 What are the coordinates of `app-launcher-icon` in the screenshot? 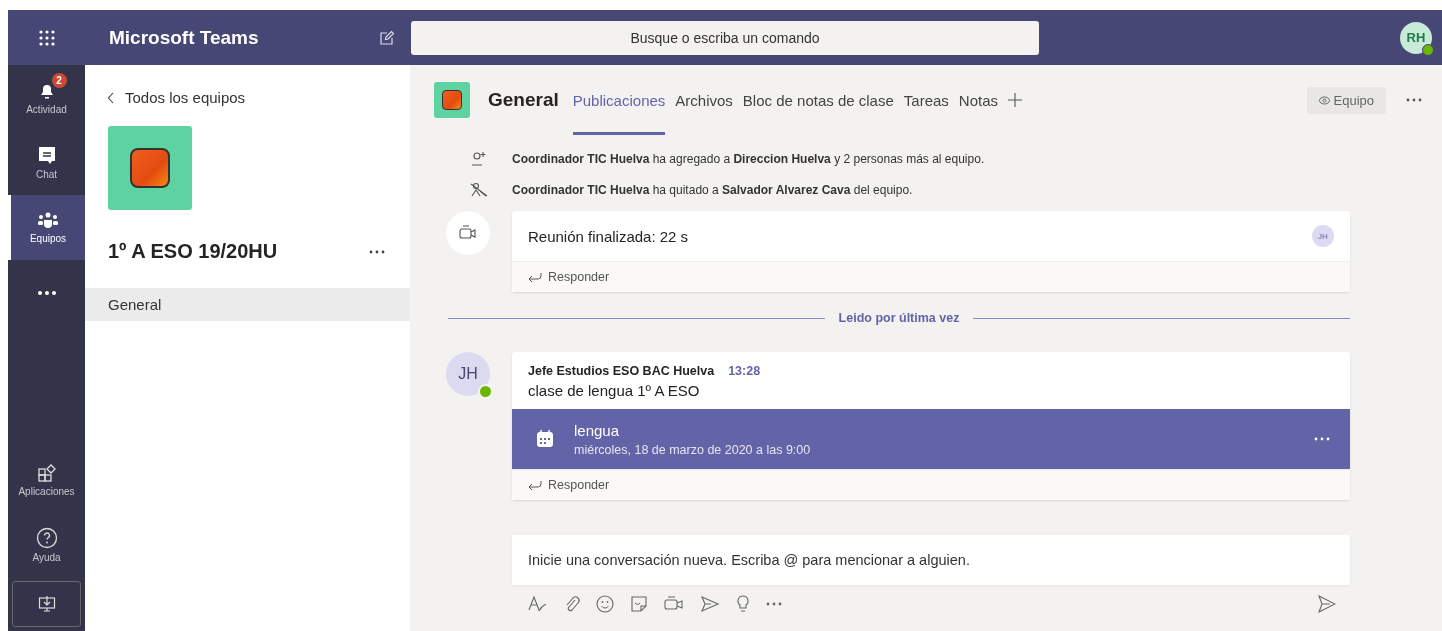 It's located at (46, 37).